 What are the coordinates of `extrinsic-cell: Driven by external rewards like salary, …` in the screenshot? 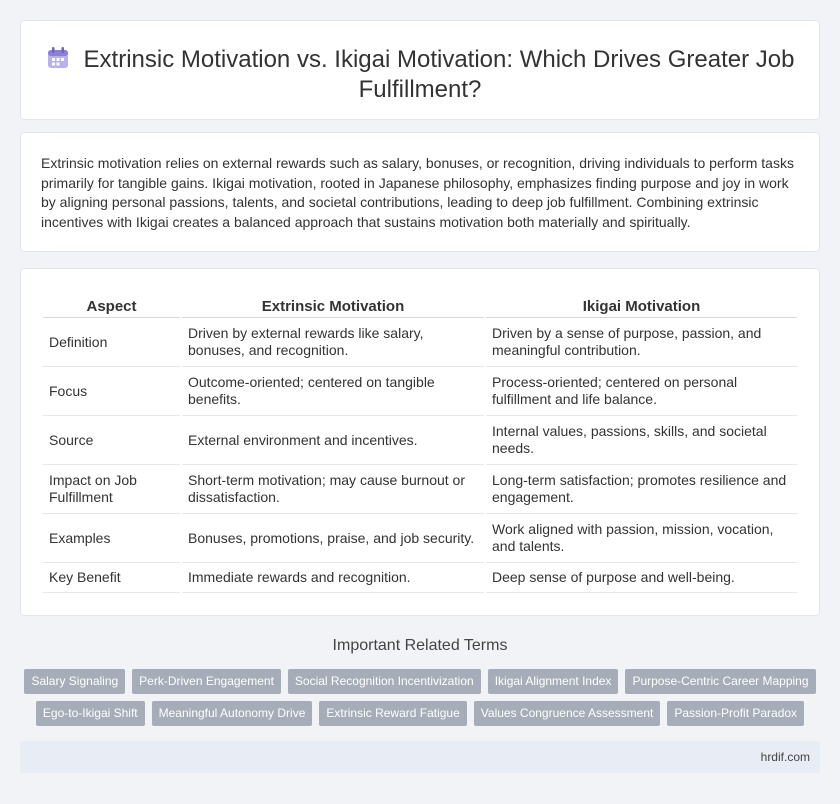 It's located at (333, 342).